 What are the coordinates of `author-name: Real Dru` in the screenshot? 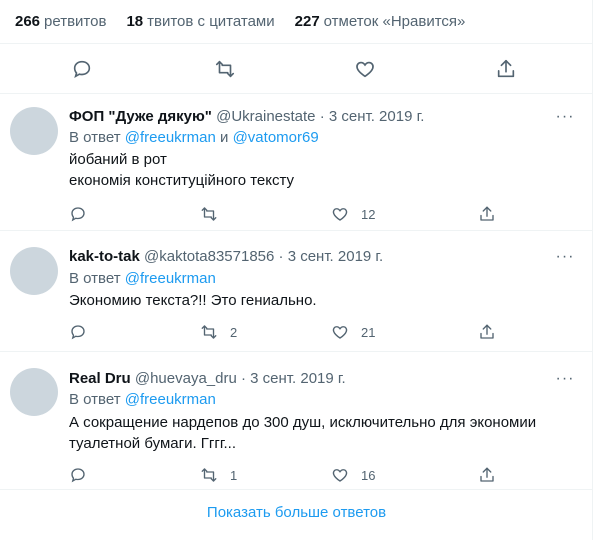 It's located at (100, 378).